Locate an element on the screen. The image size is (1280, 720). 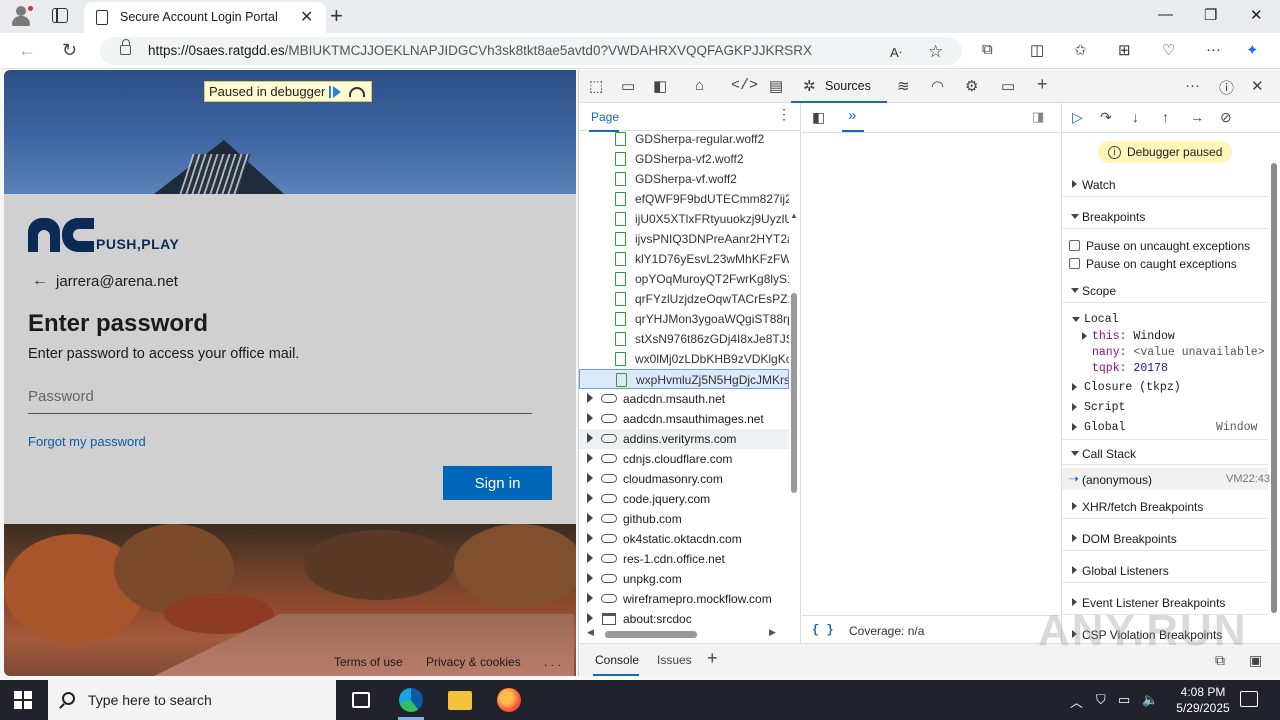
add-drawer-tab-icon: + is located at coordinates (712, 658).